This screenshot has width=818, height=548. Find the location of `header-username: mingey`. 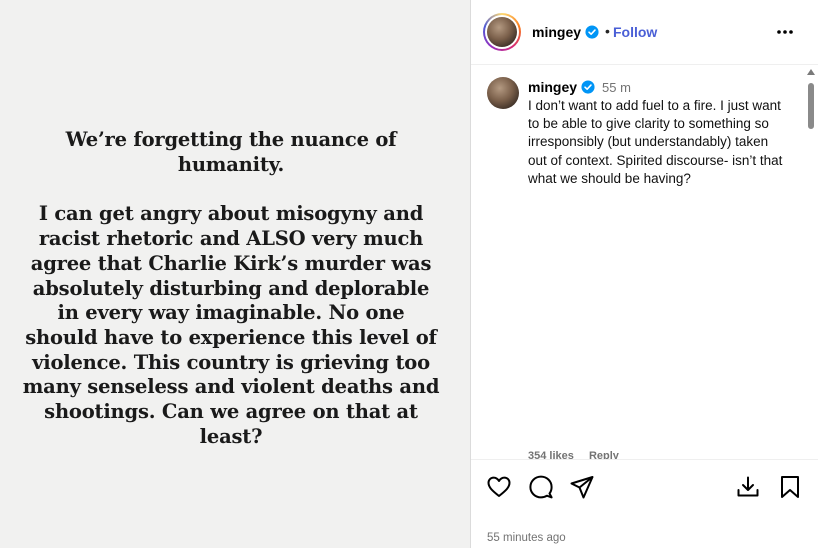

header-username: mingey is located at coordinates (556, 32).